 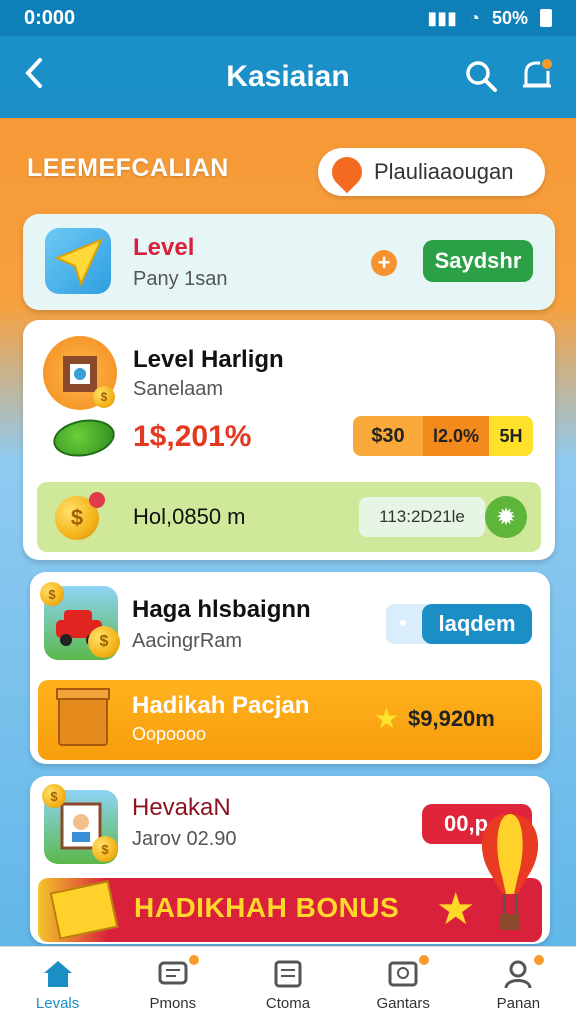 What do you see at coordinates (290, 720) in the screenshot?
I see `haga-banner: Hadikah Pacjan Oopoooo ★ $9,920m` at bounding box center [290, 720].